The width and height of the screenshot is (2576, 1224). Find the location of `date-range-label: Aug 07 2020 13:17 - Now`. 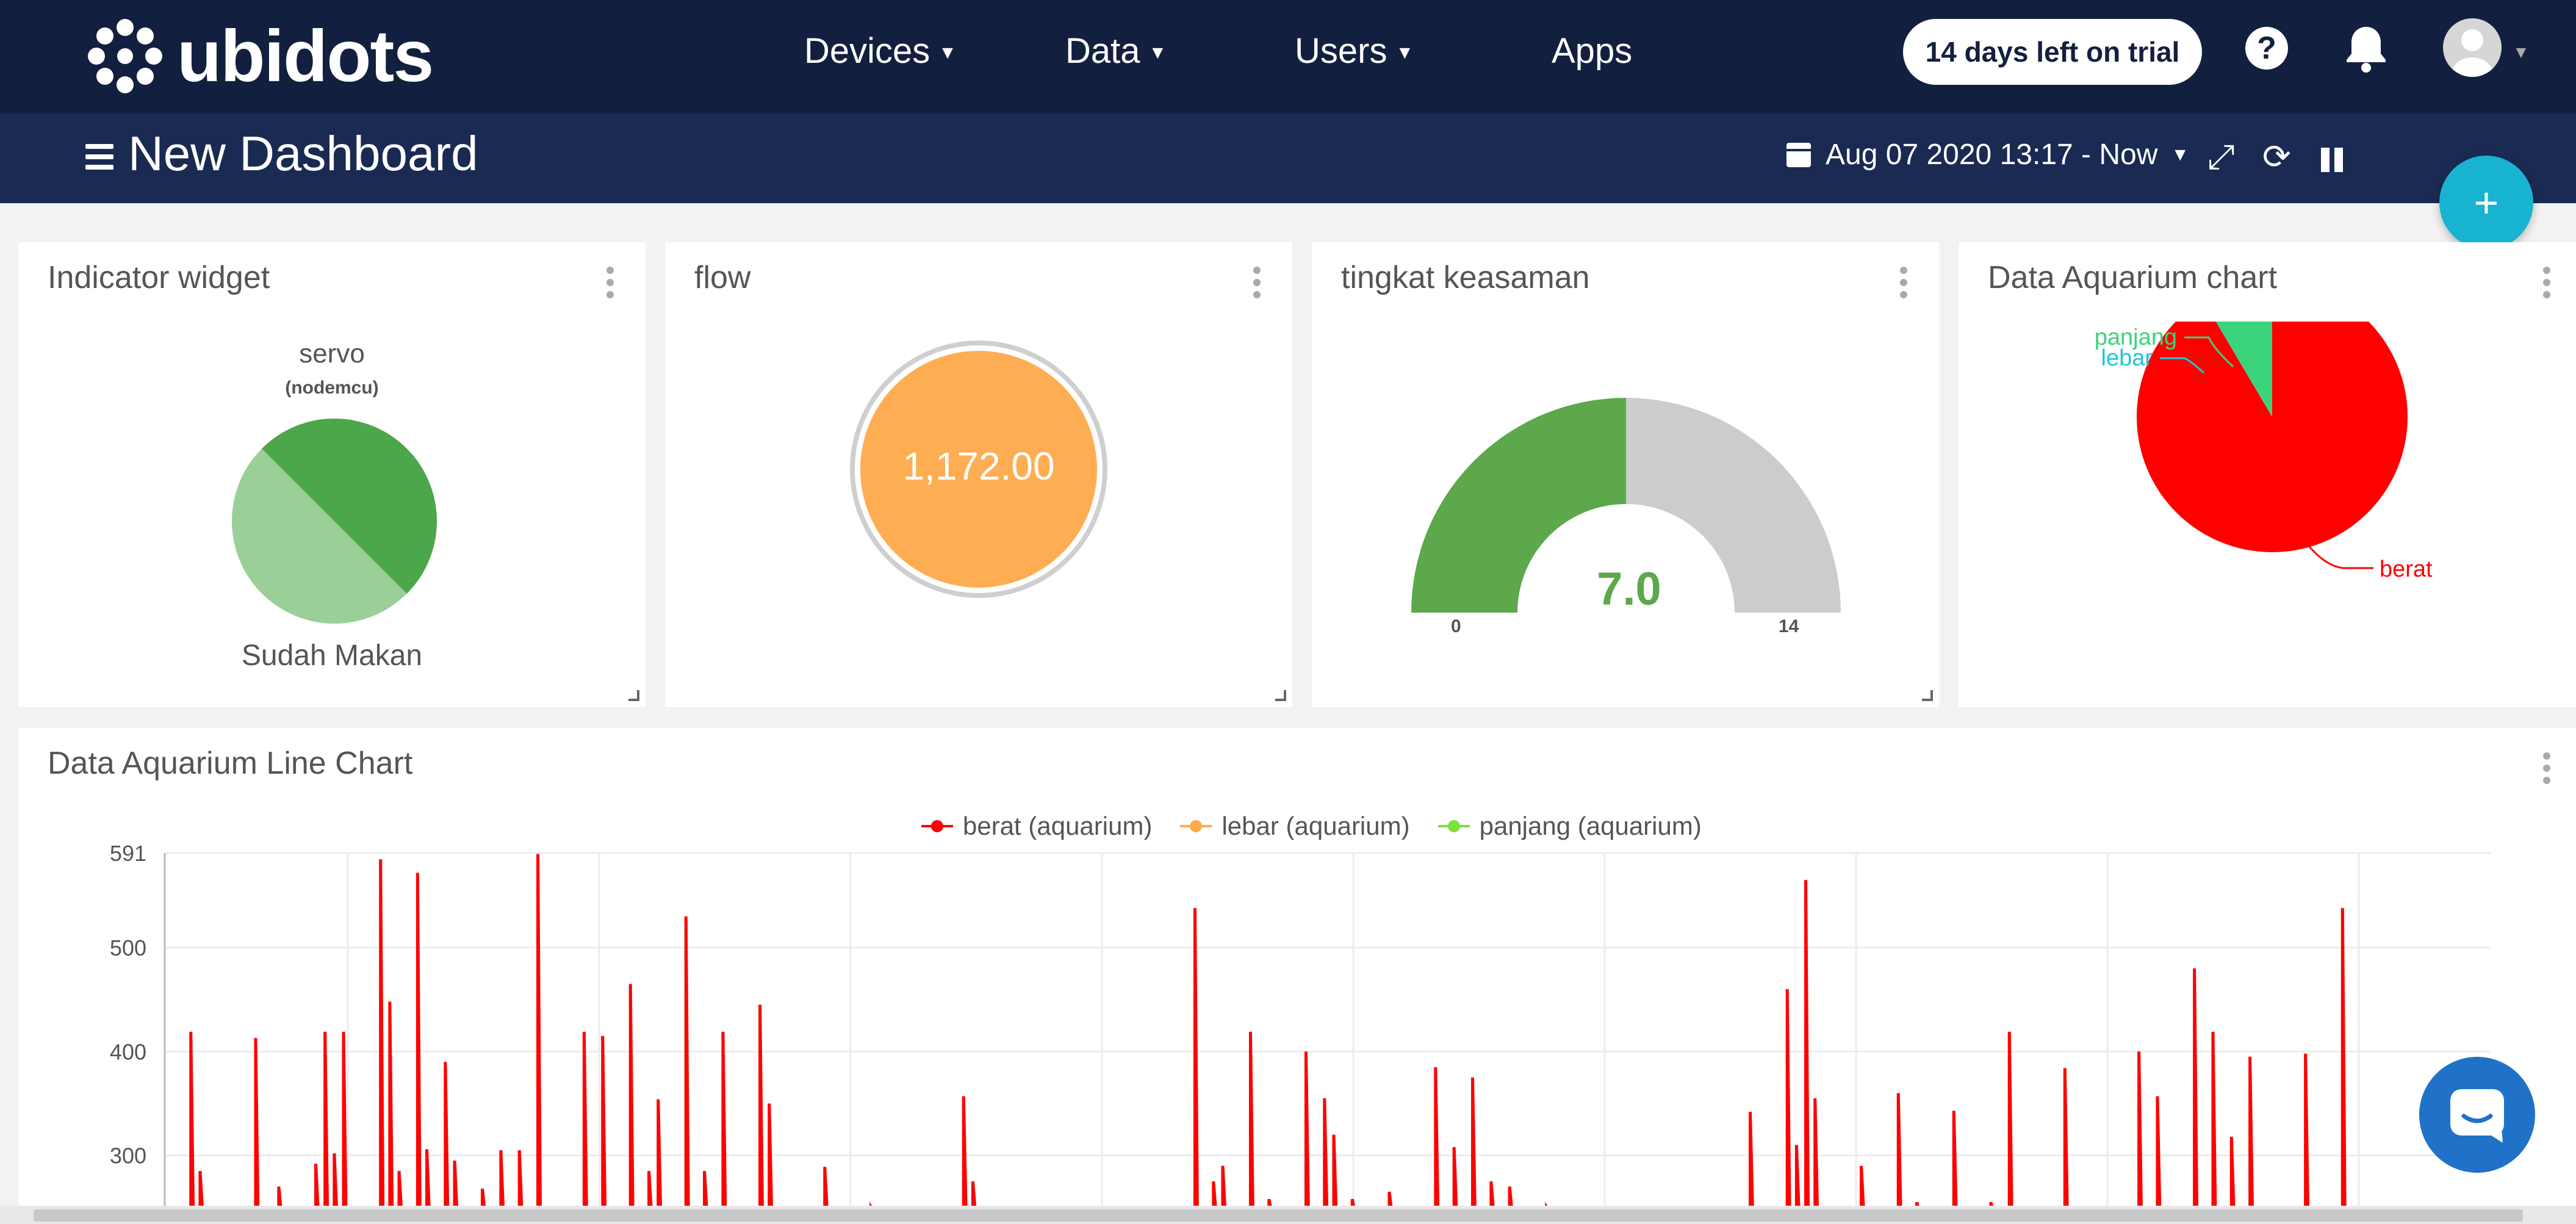

date-range-label: Aug 07 2020 13:17 - Now is located at coordinates (1992, 155).